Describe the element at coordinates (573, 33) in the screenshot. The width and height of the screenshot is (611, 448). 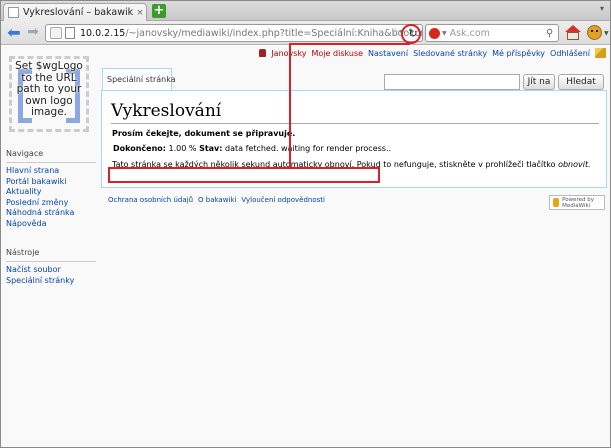
I see `home-icon` at that location.